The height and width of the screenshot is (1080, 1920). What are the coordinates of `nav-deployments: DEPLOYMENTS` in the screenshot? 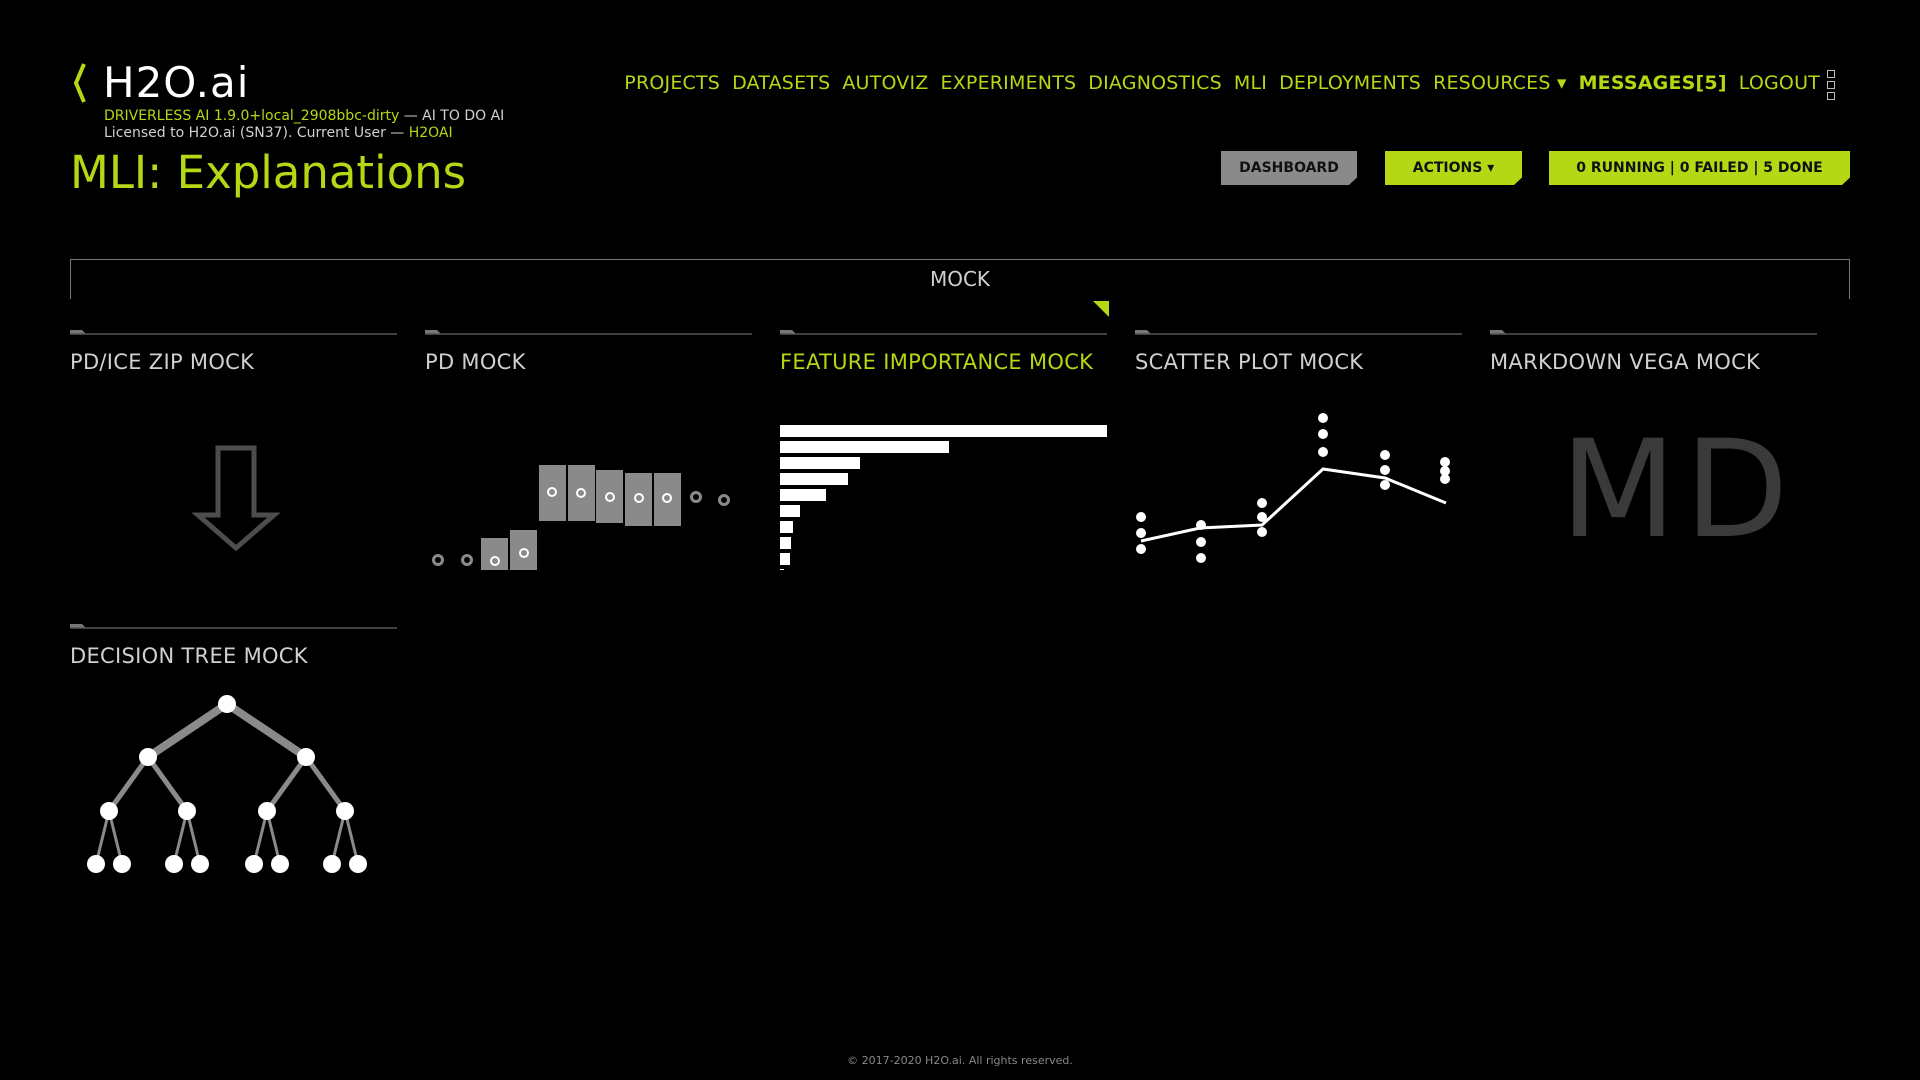 It's located at (1350, 83).